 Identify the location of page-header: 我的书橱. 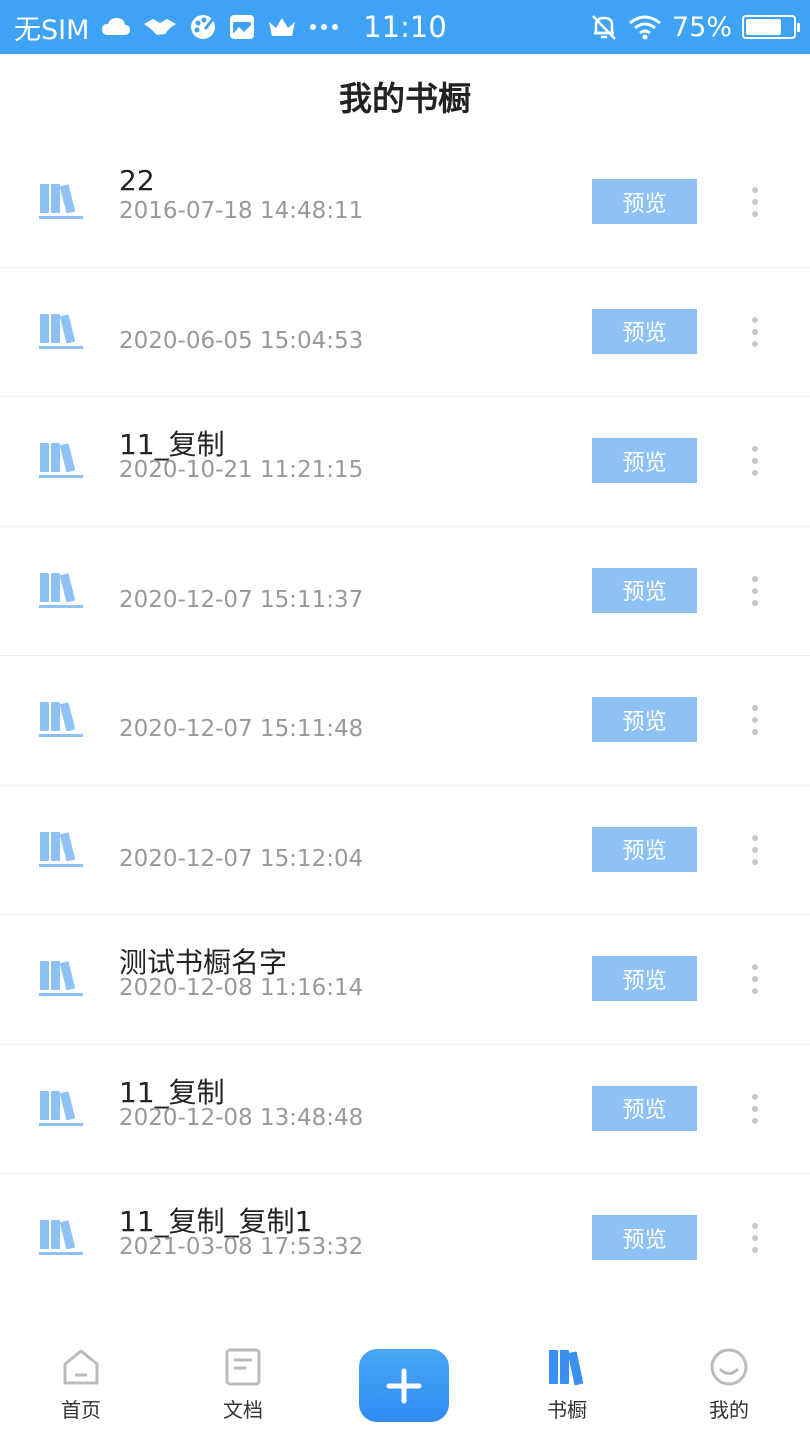
(405, 96).